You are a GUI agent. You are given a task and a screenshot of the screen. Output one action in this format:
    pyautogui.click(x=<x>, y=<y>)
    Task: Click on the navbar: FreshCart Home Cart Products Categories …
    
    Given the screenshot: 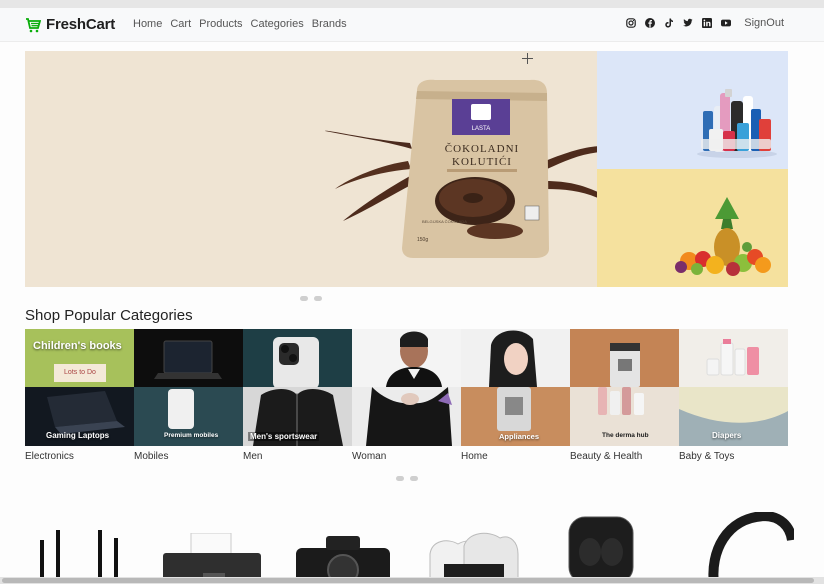 What is the action you would take?
    pyautogui.click(x=412, y=25)
    